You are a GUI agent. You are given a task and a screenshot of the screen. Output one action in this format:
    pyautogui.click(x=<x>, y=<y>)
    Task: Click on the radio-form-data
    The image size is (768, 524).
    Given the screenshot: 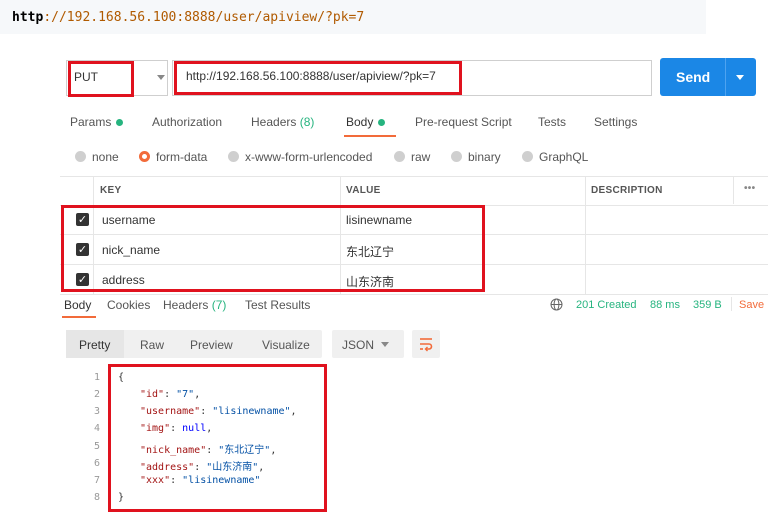 What is the action you would take?
    pyautogui.click(x=144, y=156)
    